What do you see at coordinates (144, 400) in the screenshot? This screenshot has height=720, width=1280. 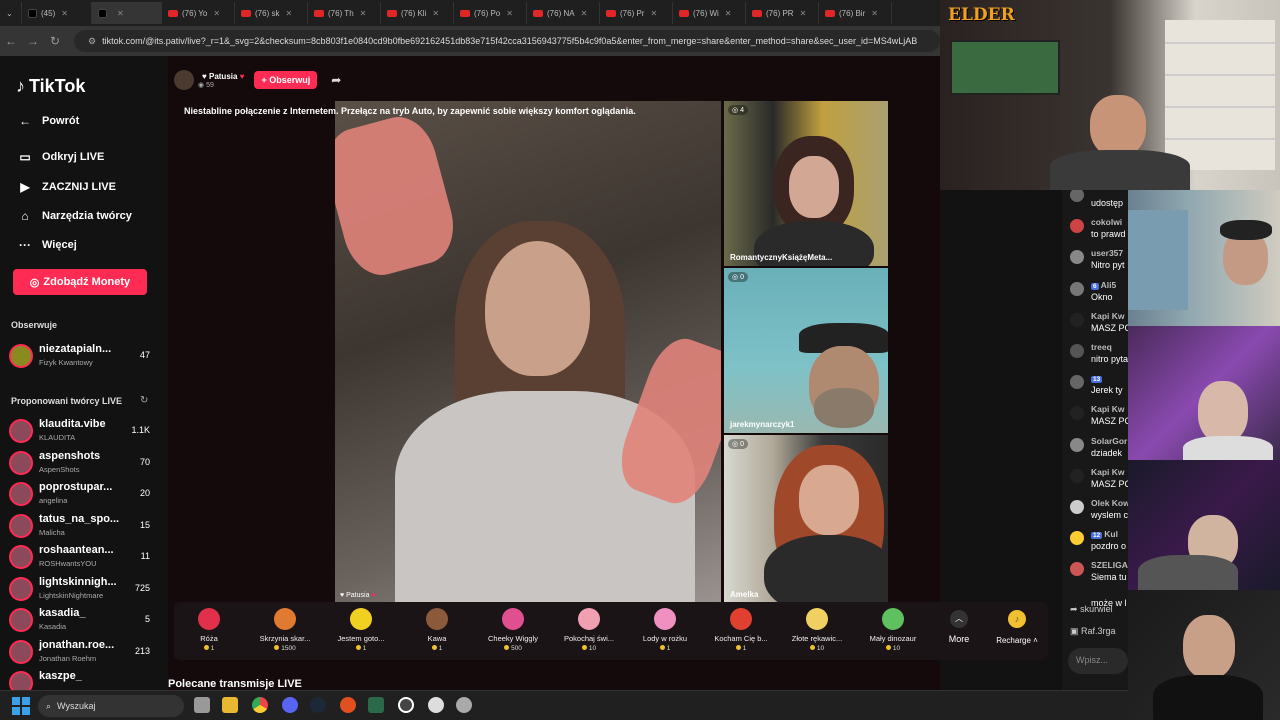 I see `refresh-icon: ↻` at bounding box center [144, 400].